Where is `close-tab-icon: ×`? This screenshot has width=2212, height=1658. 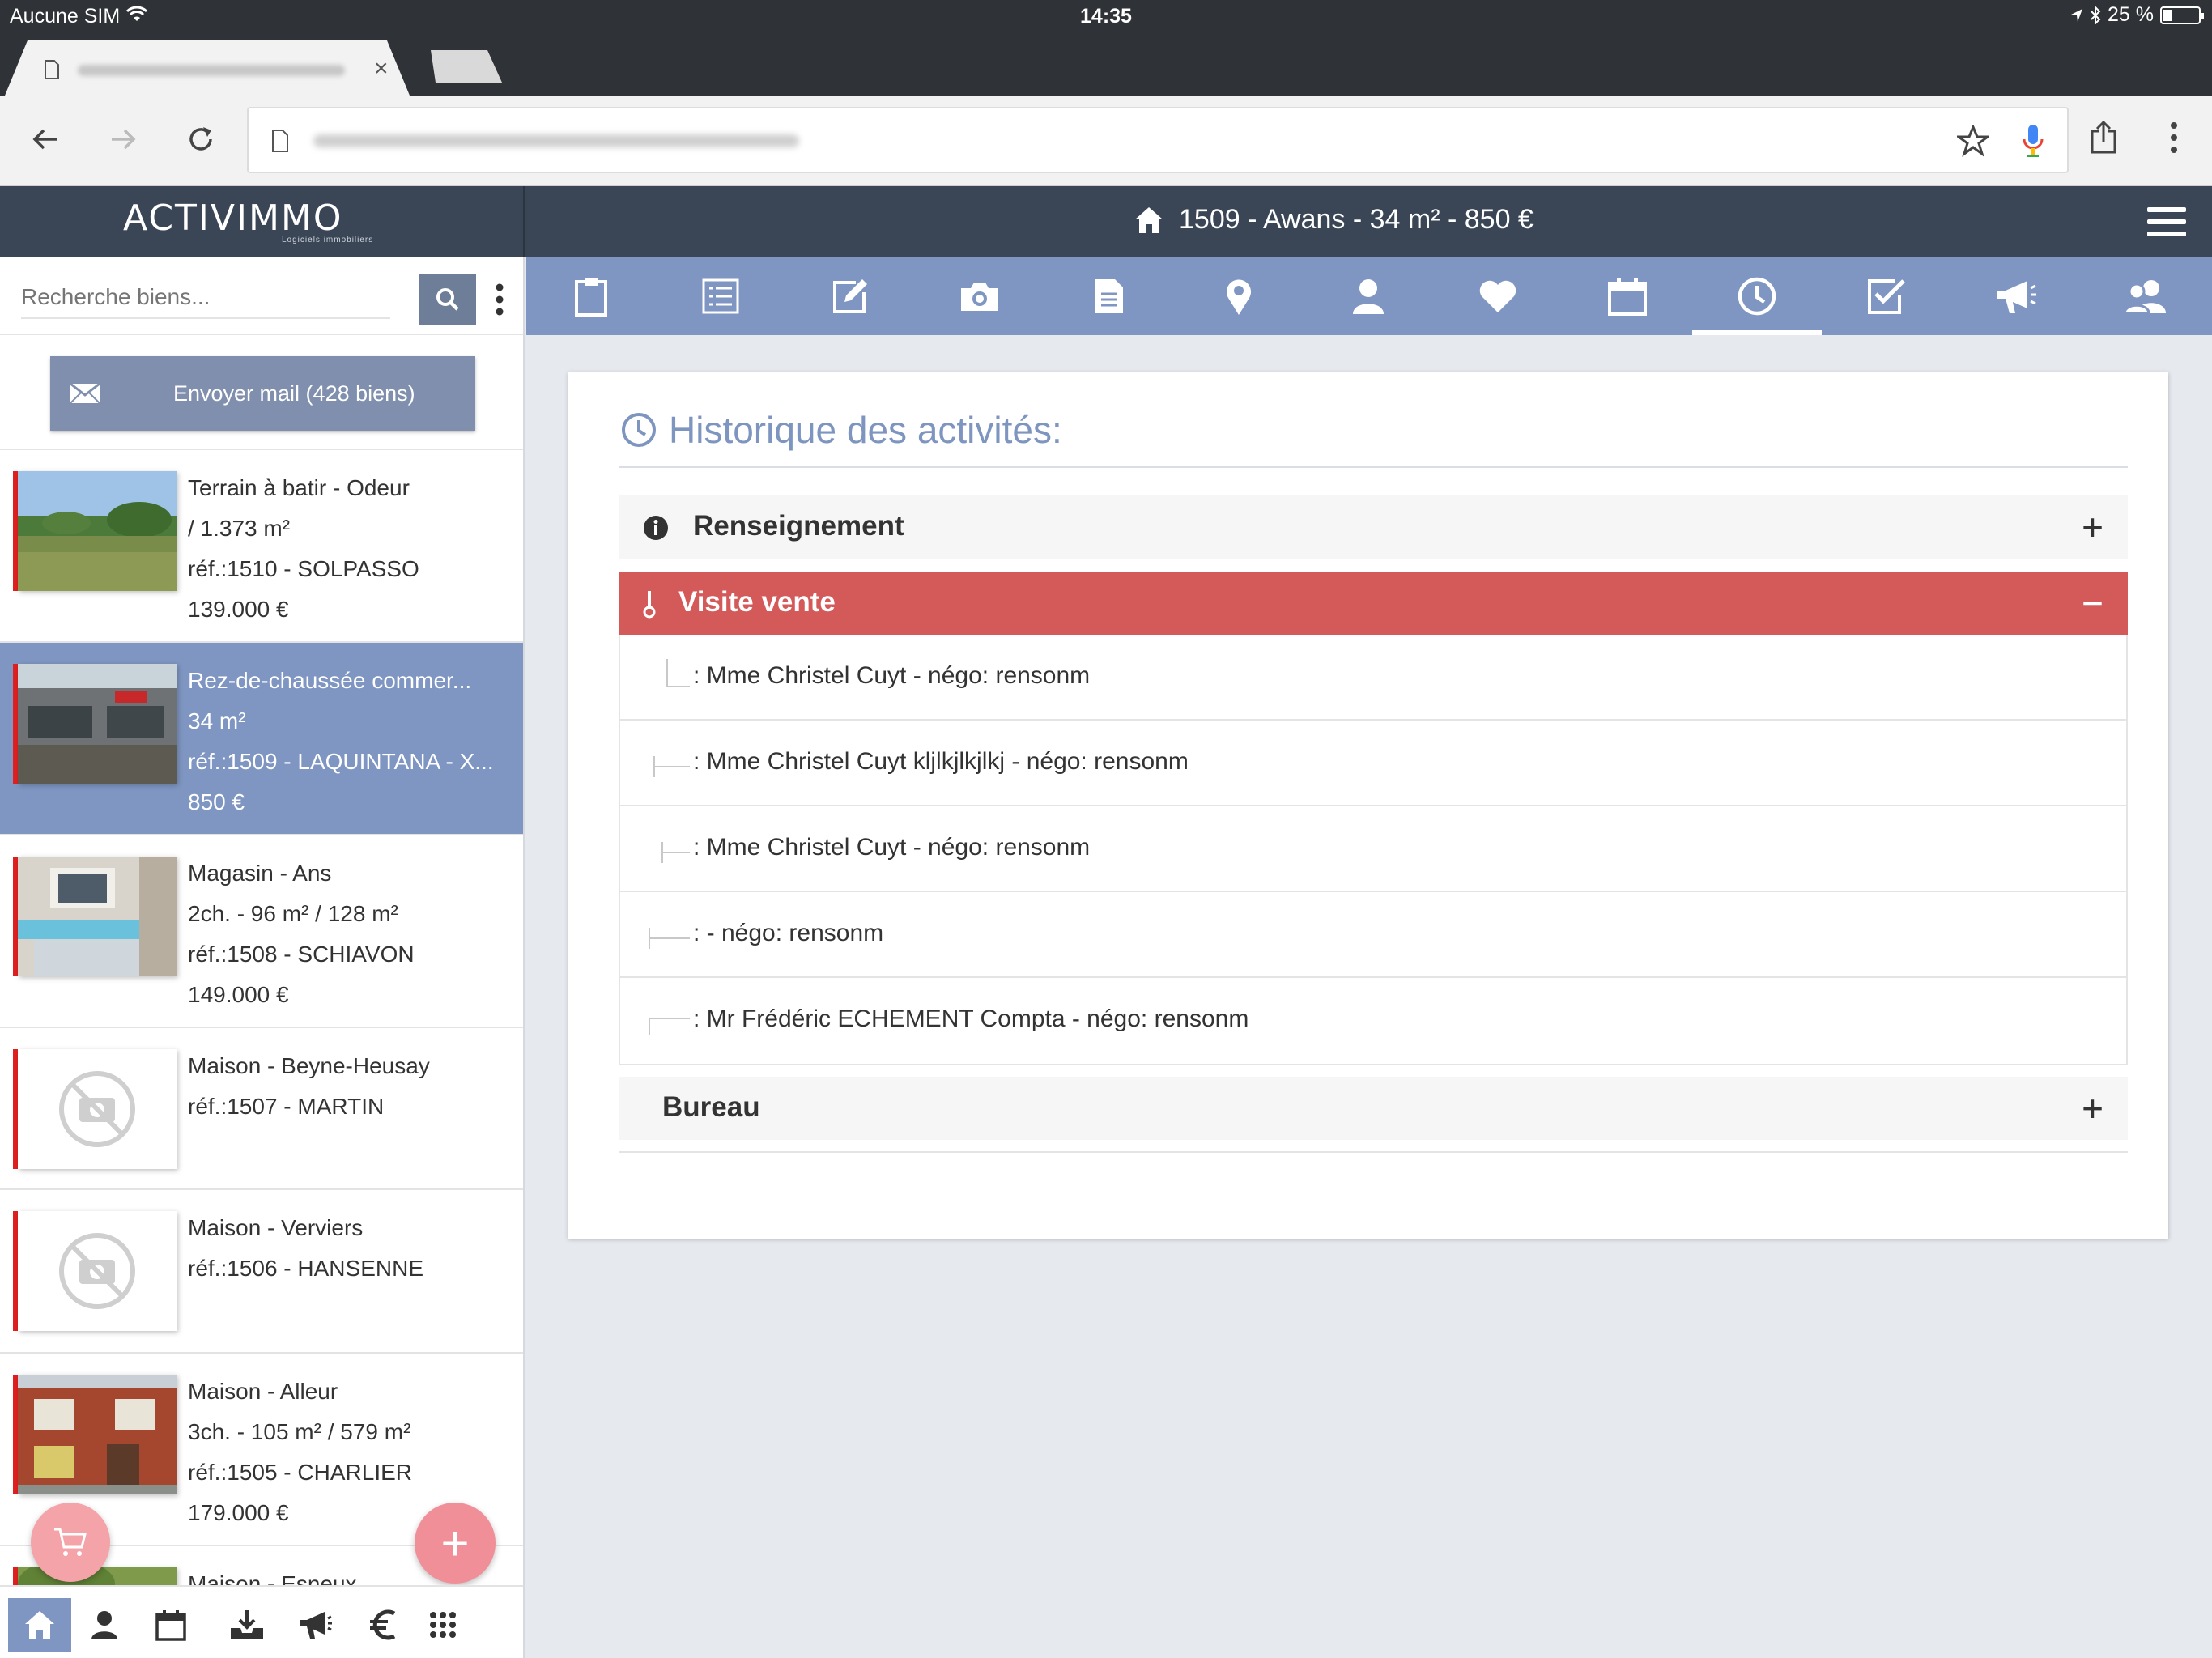
close-tab-icon: × is located at coordinates (382, 69).